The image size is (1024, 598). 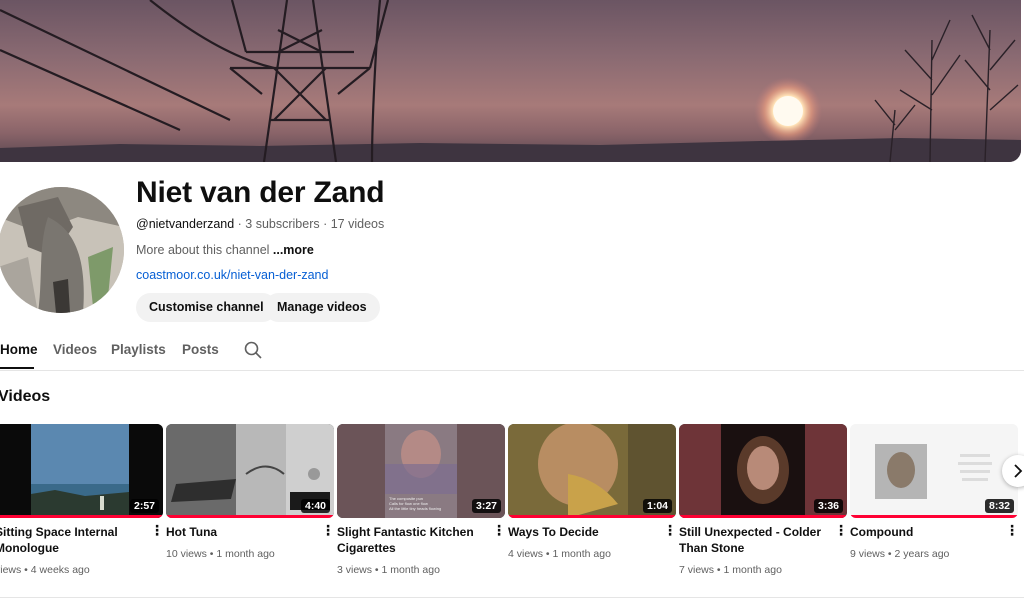 What do you see at coordinates (409, 540) in the screenshot?
I see `video-title: Slight Fantastic Kitchen Cigarettes` at bounding box center [409, 540].